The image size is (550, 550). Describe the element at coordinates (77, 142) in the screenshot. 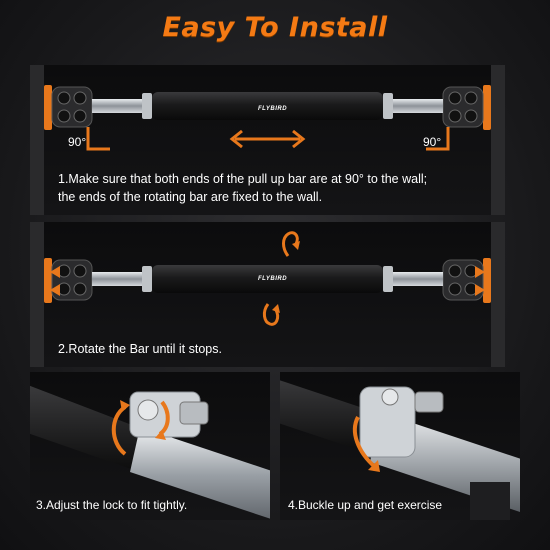

I see `left-angle-label: 90°` at that location.